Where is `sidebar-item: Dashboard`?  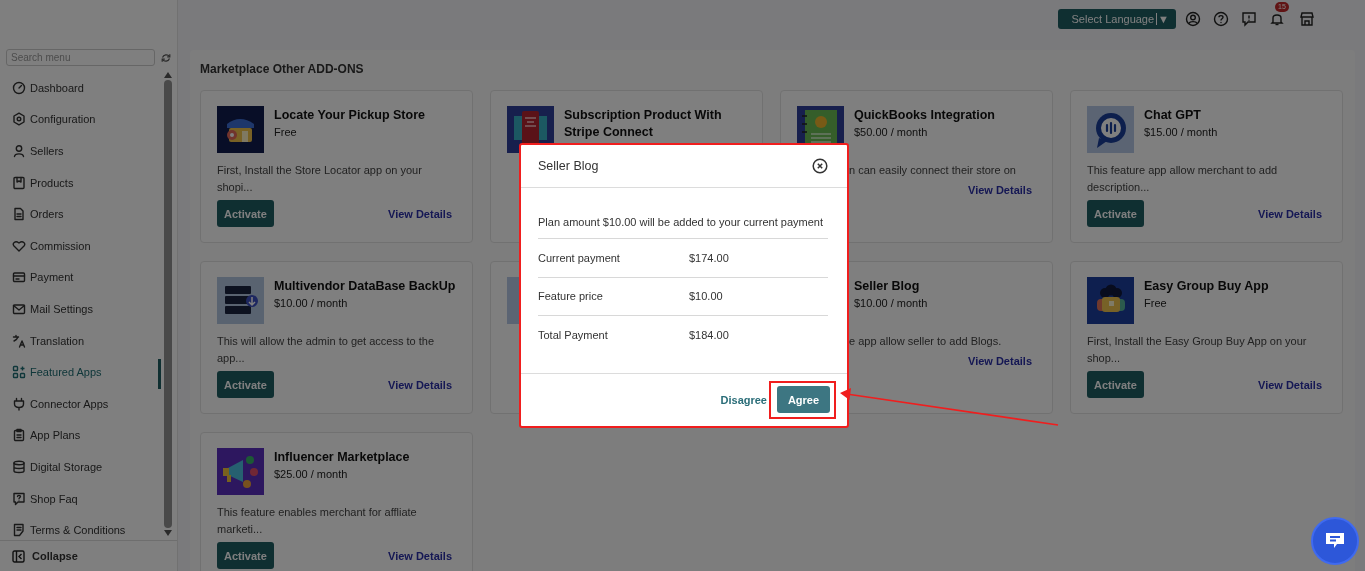
sidebar-item: Dashboard is located at coordinates (87, 88).